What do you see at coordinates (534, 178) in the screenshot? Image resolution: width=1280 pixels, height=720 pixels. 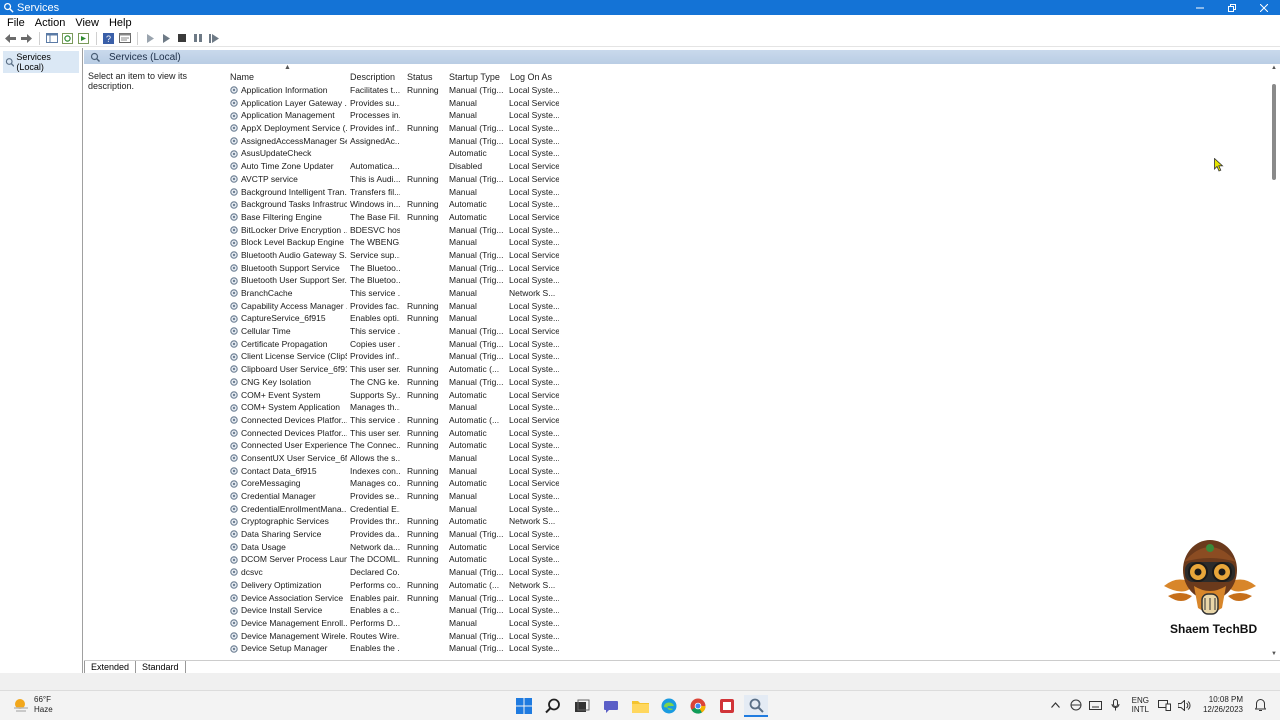 I see `service-log-on-as: Local Service` at bounding box center [534, 178].